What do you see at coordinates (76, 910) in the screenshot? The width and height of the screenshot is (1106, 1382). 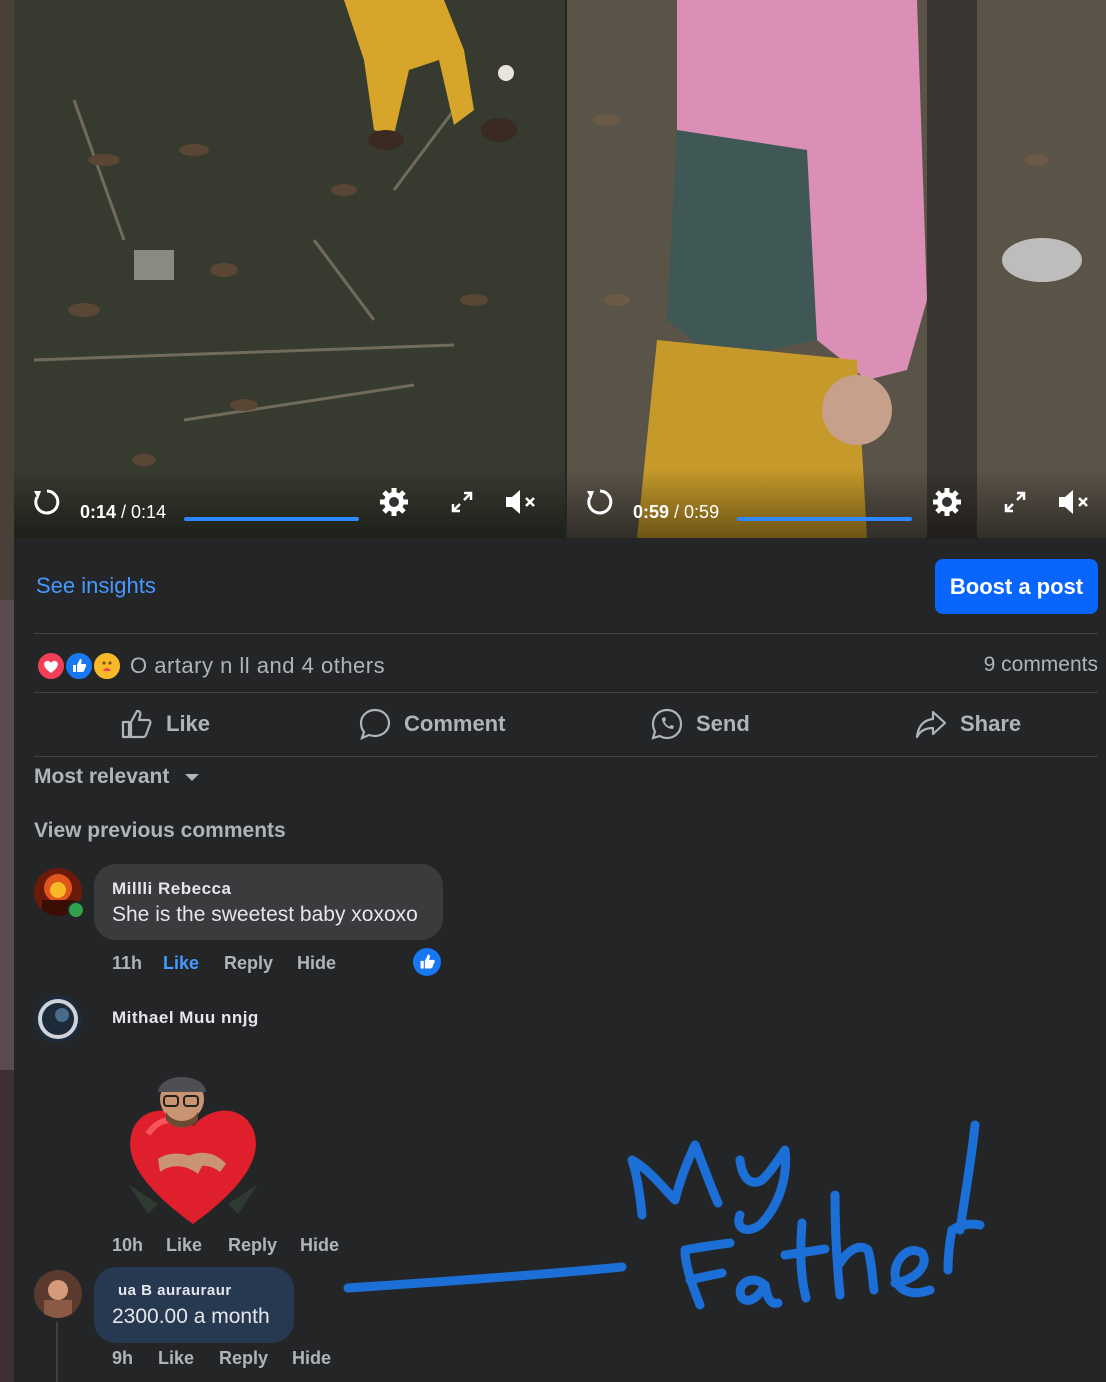 I see `online-status-dot` at bounding box center [76, 910].